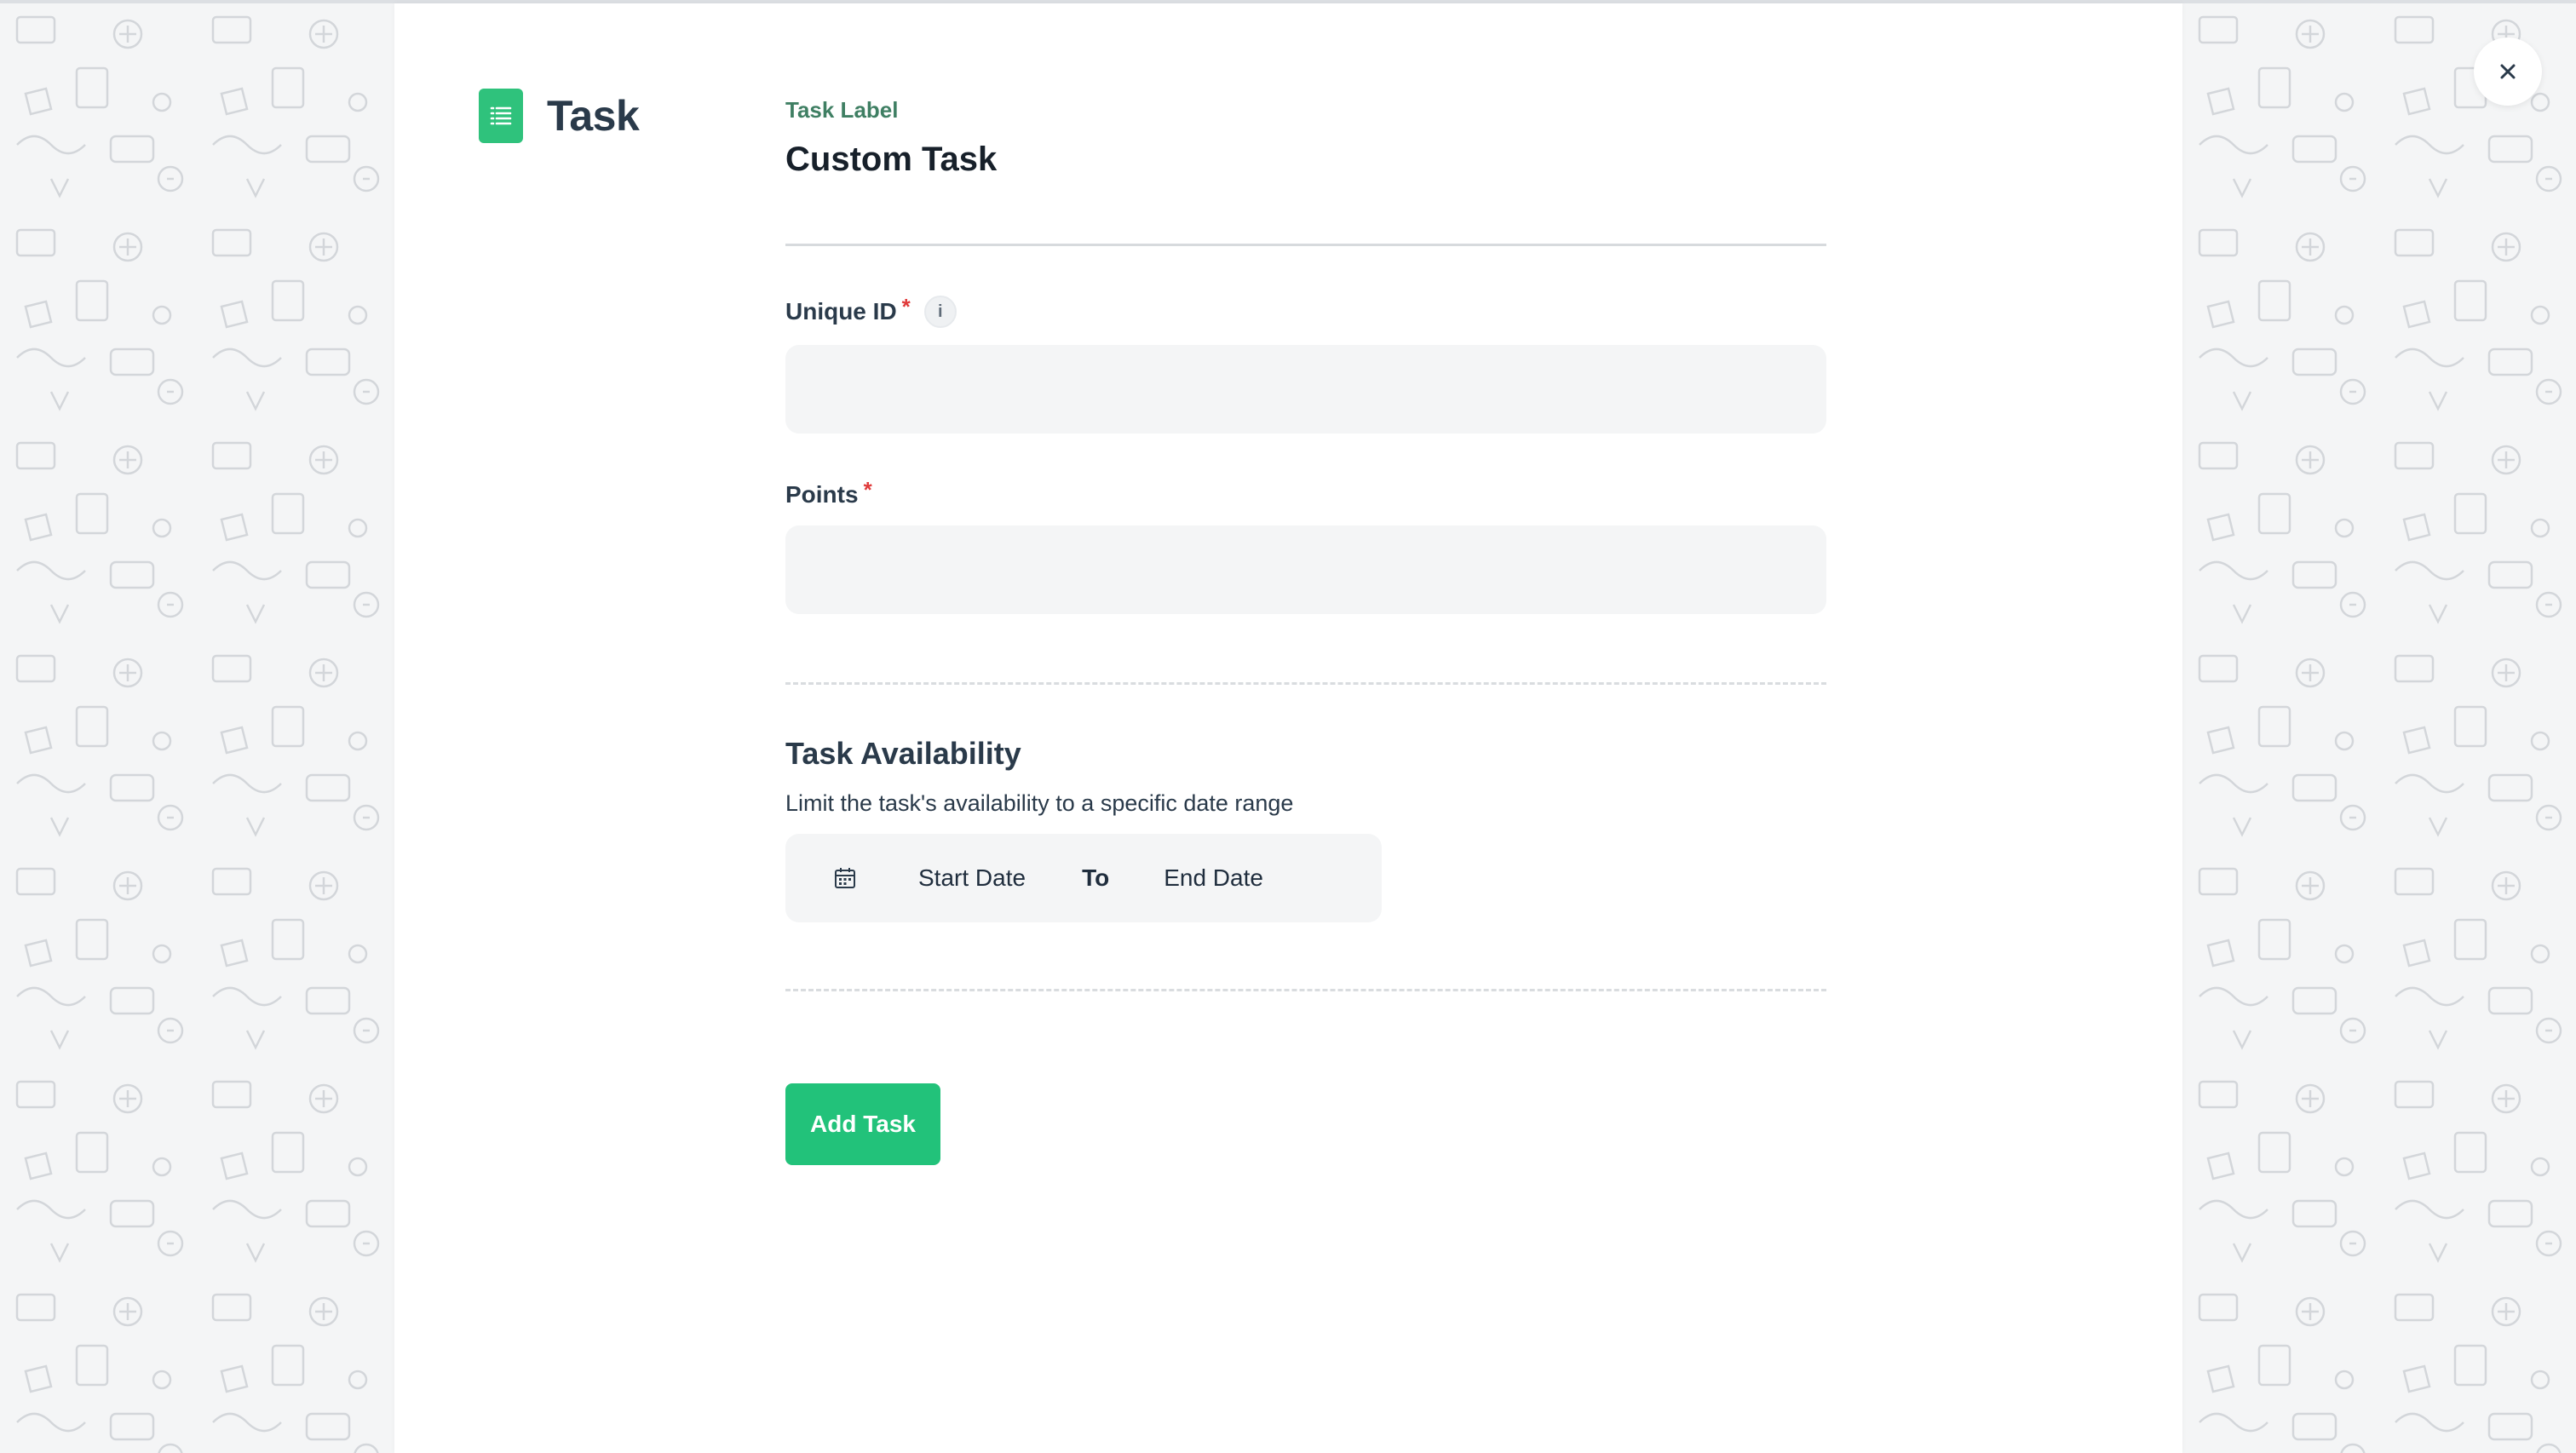 The image size is (2576, 1453). I want to click on availability-title: Task Availability, so click(903, 753).